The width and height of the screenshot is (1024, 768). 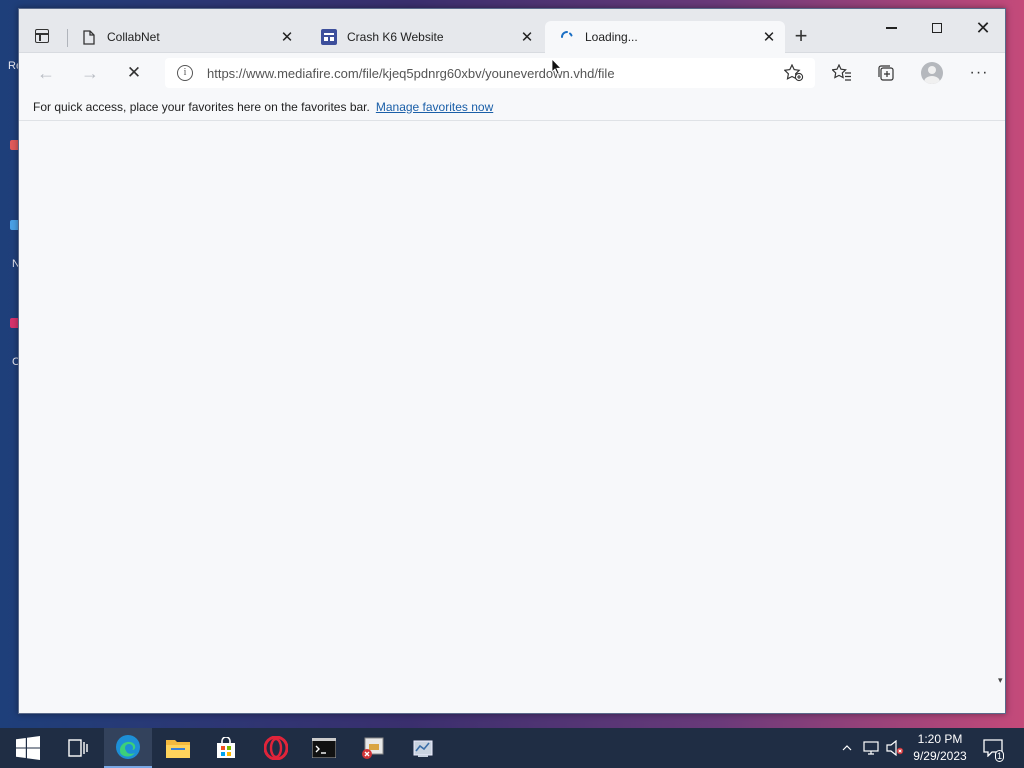 I want to click on favorites-icon, so click(x=841, y=72).